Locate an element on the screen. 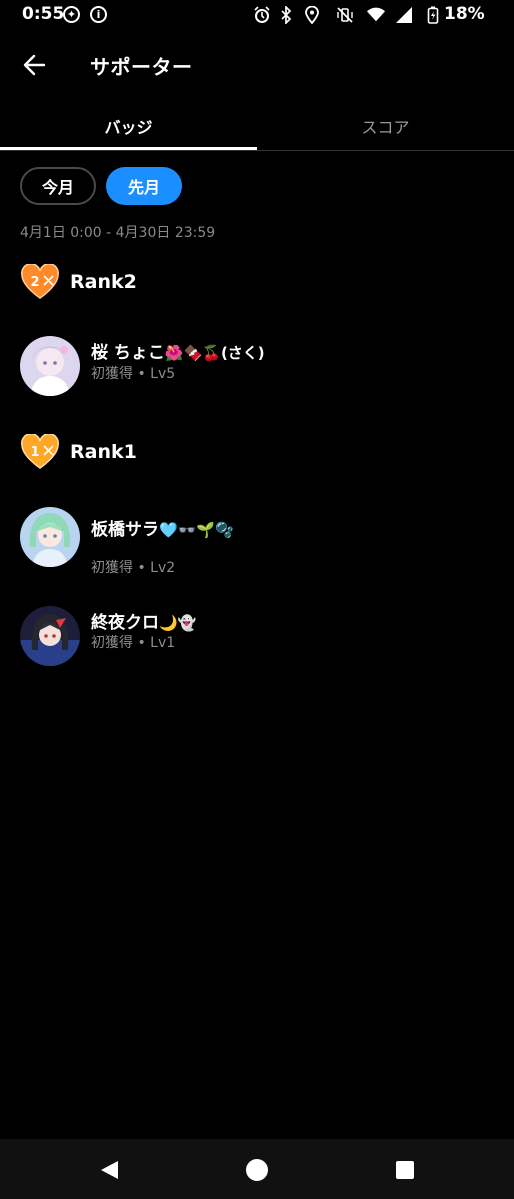 The image size is (514, 1199). recents-square-icon is located at coordinates (405, 1170).